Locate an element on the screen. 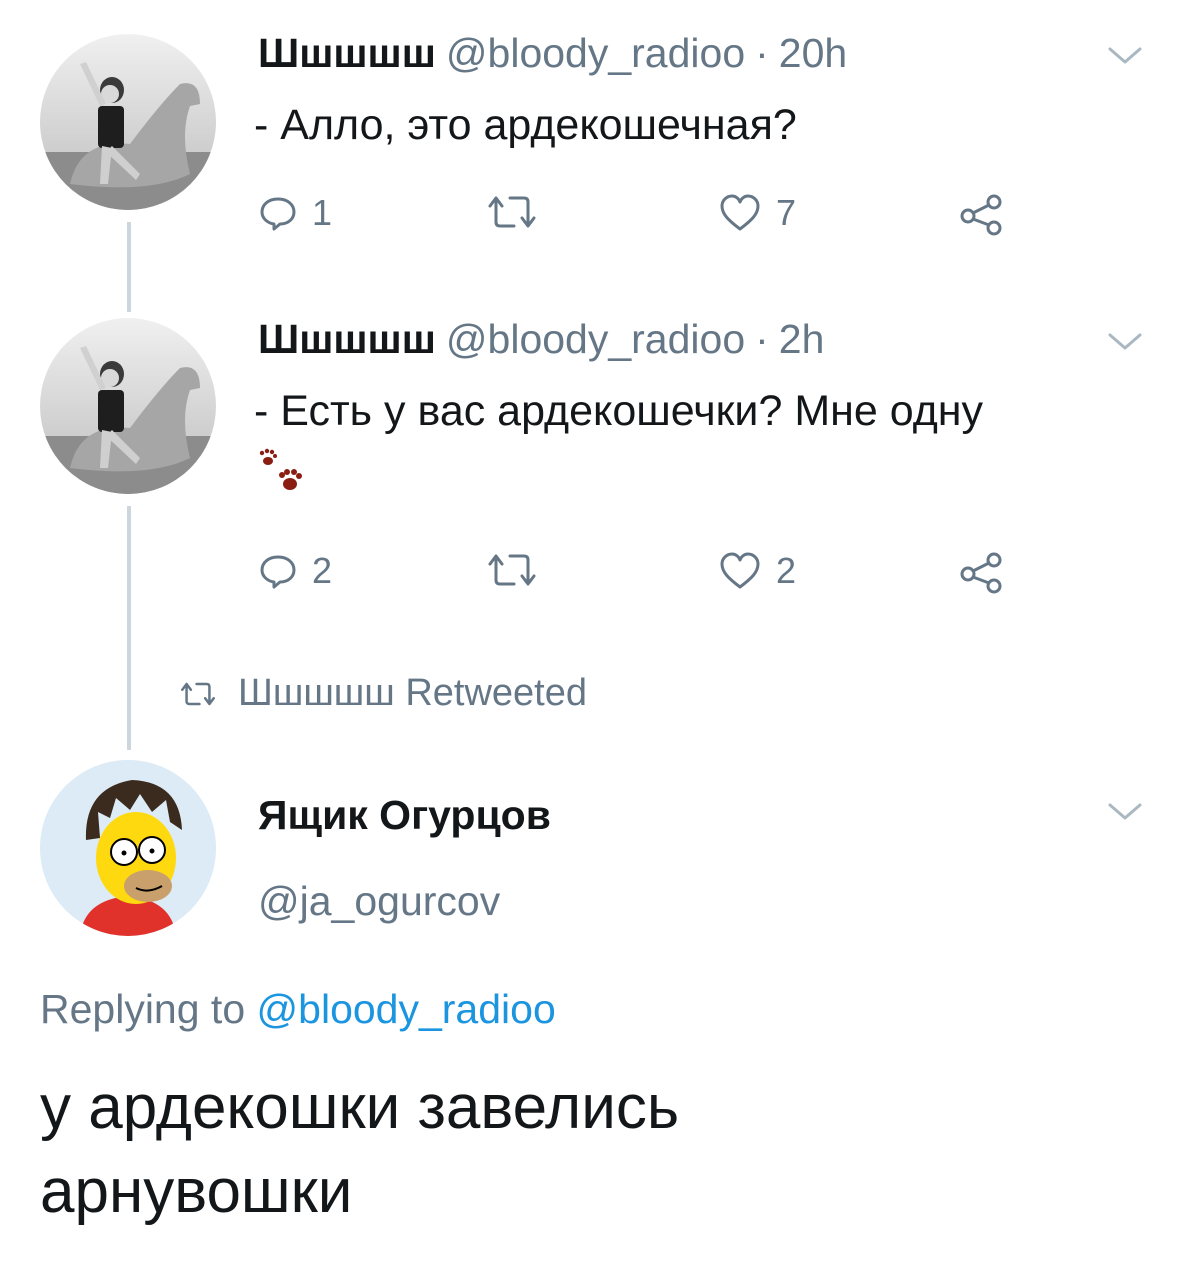 The height and width of the screenshot is (1280, 1189). replying-prefix: Replying to is located at coordinates (143, 1009).